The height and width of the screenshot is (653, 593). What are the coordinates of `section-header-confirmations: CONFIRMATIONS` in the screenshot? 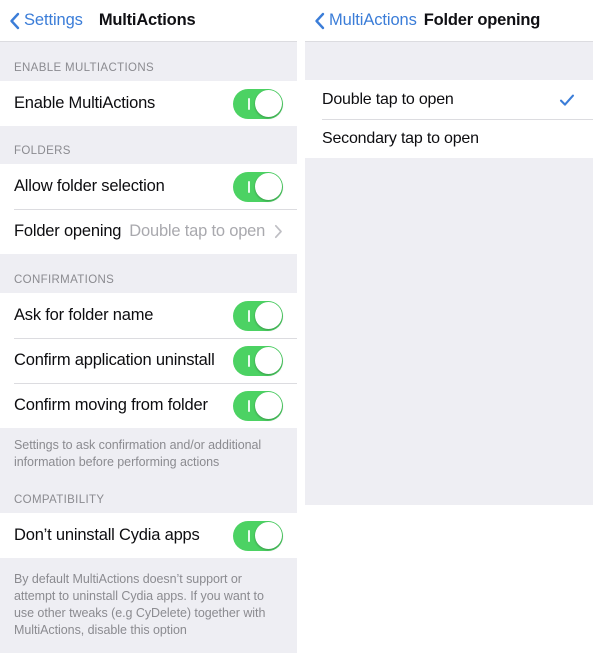 It's located at (148, 273).